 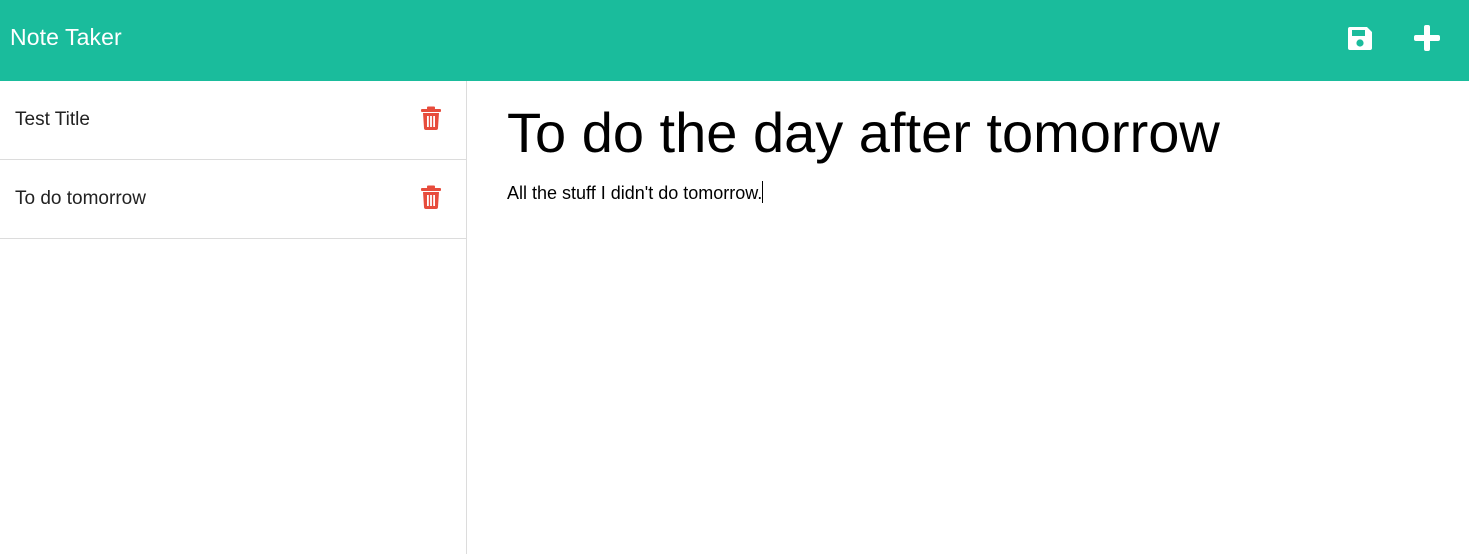 I want to click on note-list-item-title: To do tomorrow, so click(x=80, y=198).